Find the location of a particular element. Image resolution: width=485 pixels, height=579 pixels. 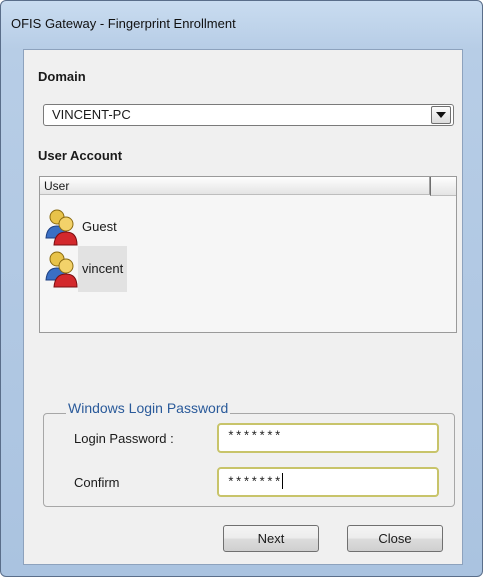

list-item: vincent is located at coordinates (86, 269).